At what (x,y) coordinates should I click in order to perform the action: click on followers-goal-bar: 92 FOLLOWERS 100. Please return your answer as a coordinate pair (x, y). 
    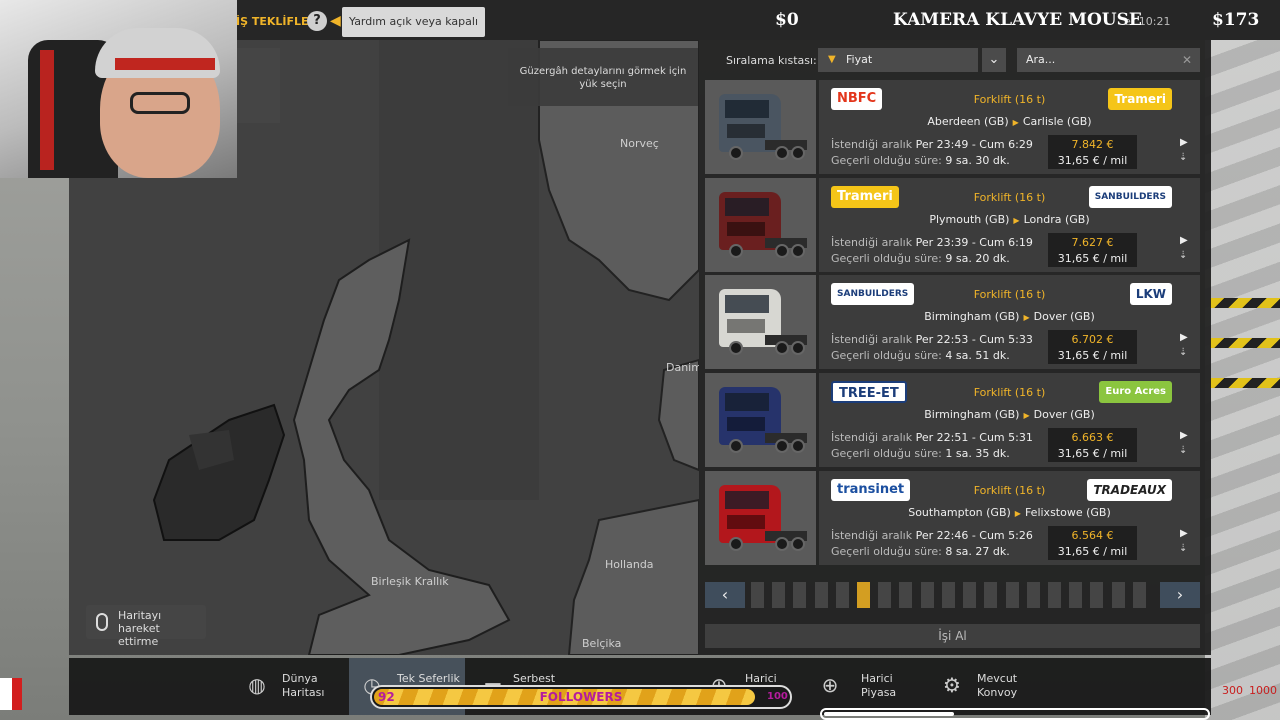
    Looking at the image, I should click on (581, 697).